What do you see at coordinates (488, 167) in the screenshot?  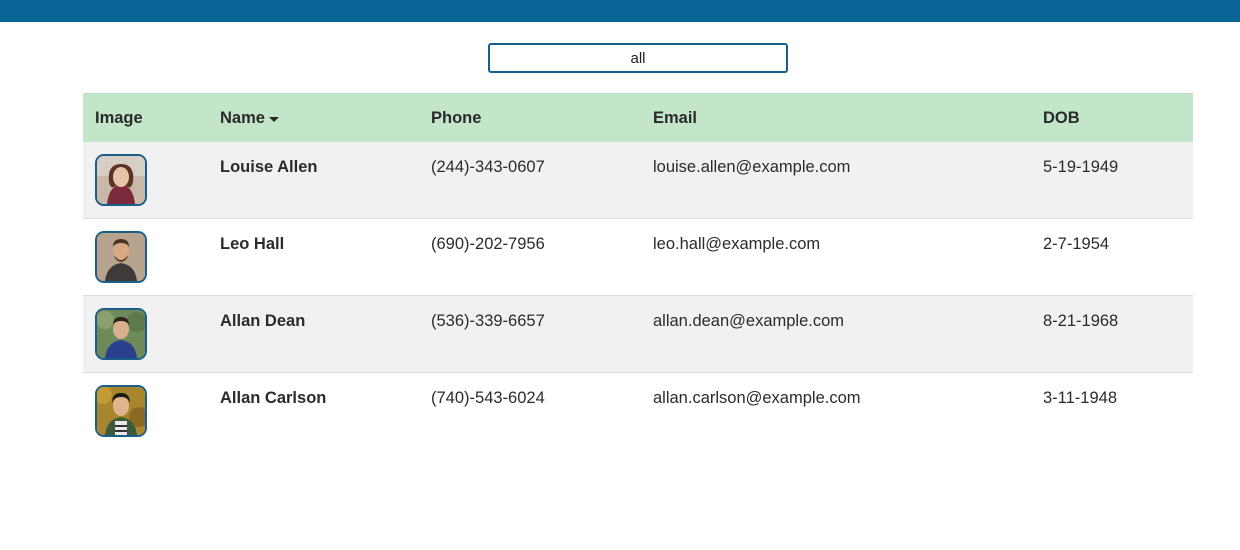 I see `cell-phone: (244)-343-0607` at bounding box center [488, 167].